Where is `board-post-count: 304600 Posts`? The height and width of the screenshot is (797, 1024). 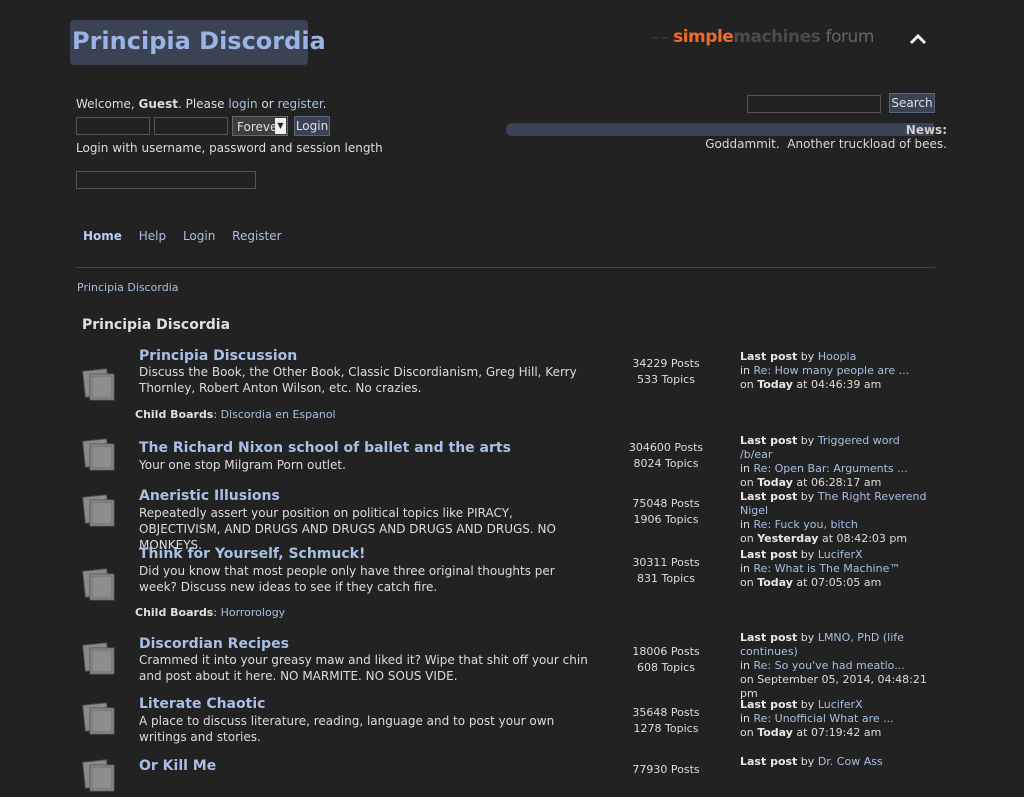
board-post-count: 304600 Posts is located at coordinates (666, 447).